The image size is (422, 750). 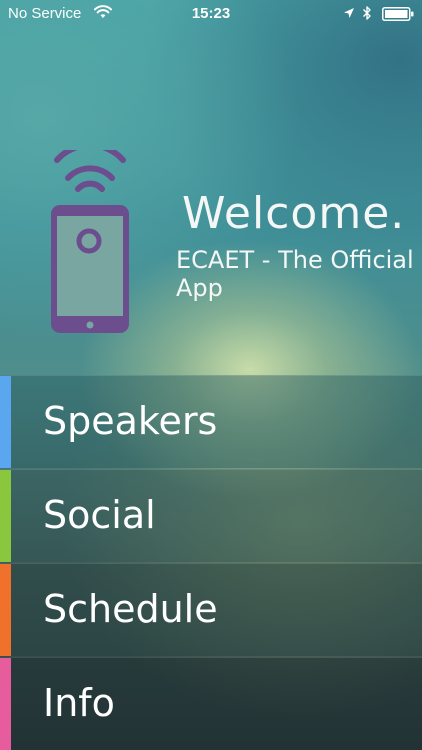 I want to click on welcome-title: Welcome., so click(x=294, y=213).